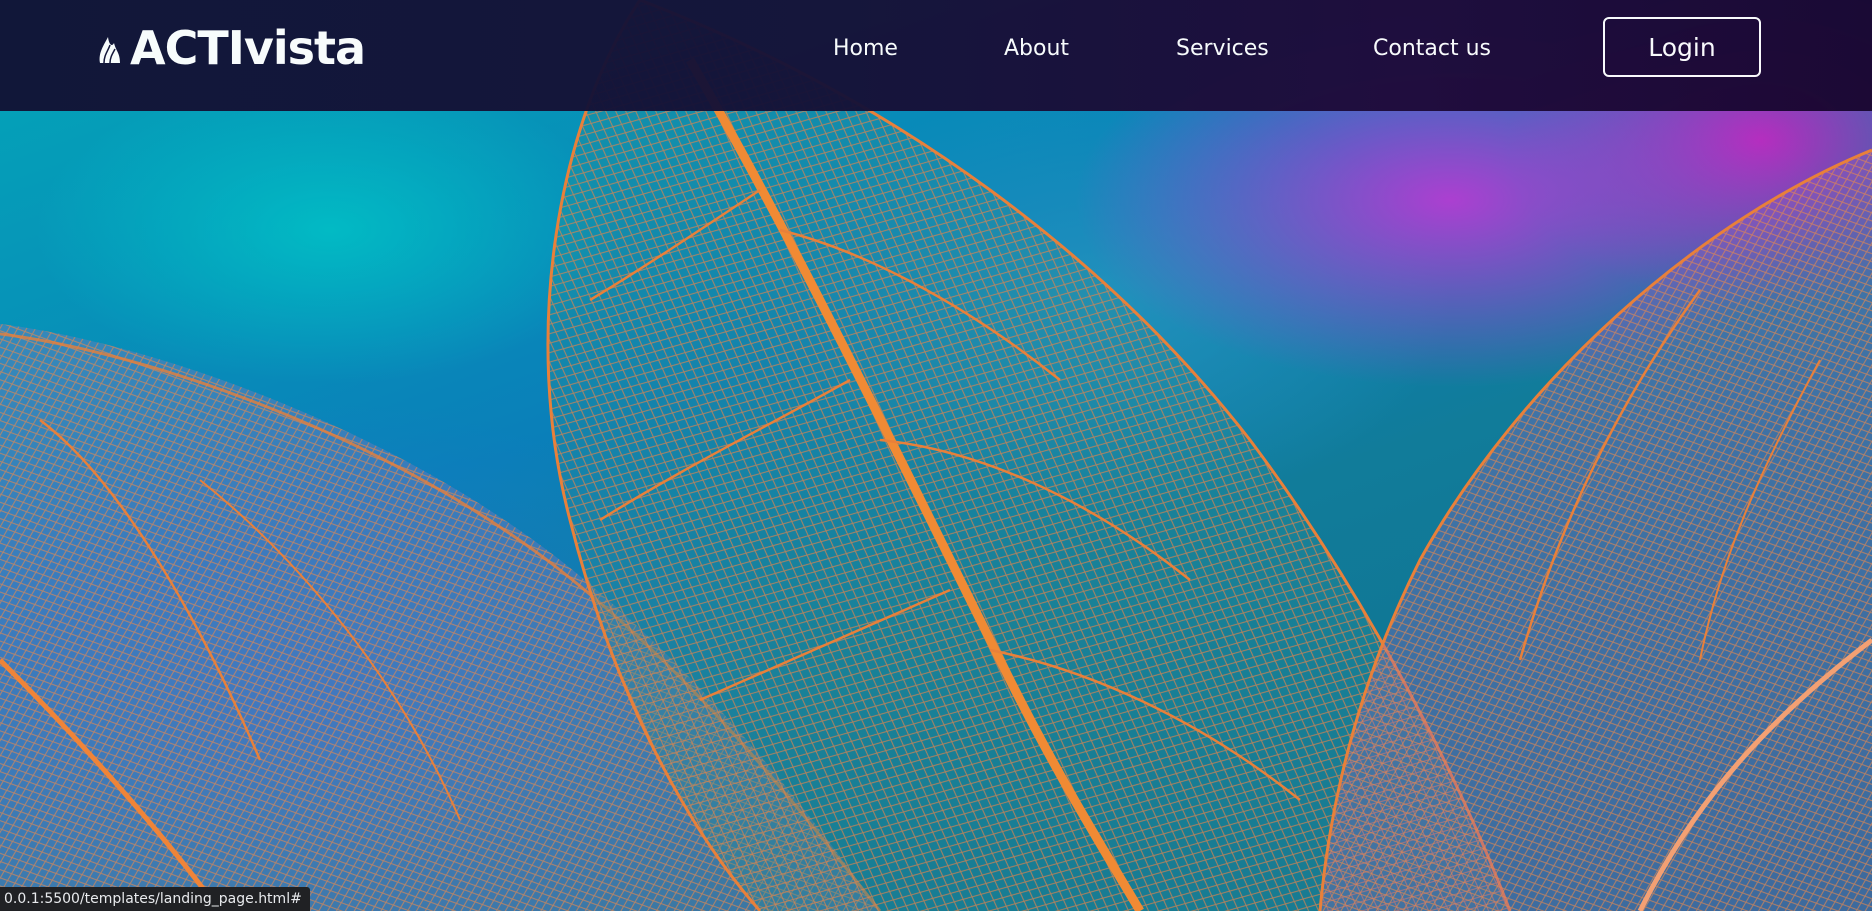  Describe the element at coordinates (1222, 49) in the screenshot. I see `nav-services-link: Services` at that location.